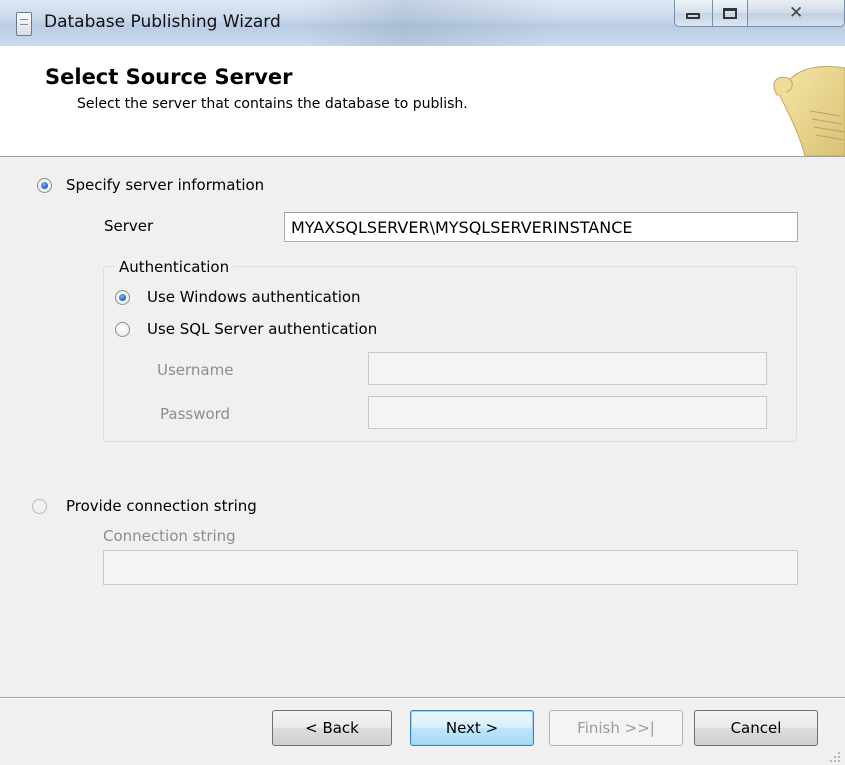 This screenshot has height=765, width=845. What do you see at coordinates (262, 329) in the screenshot?
I see `sql-auth-label: Use SQL Server authentication` at bounding box center [262, 329].